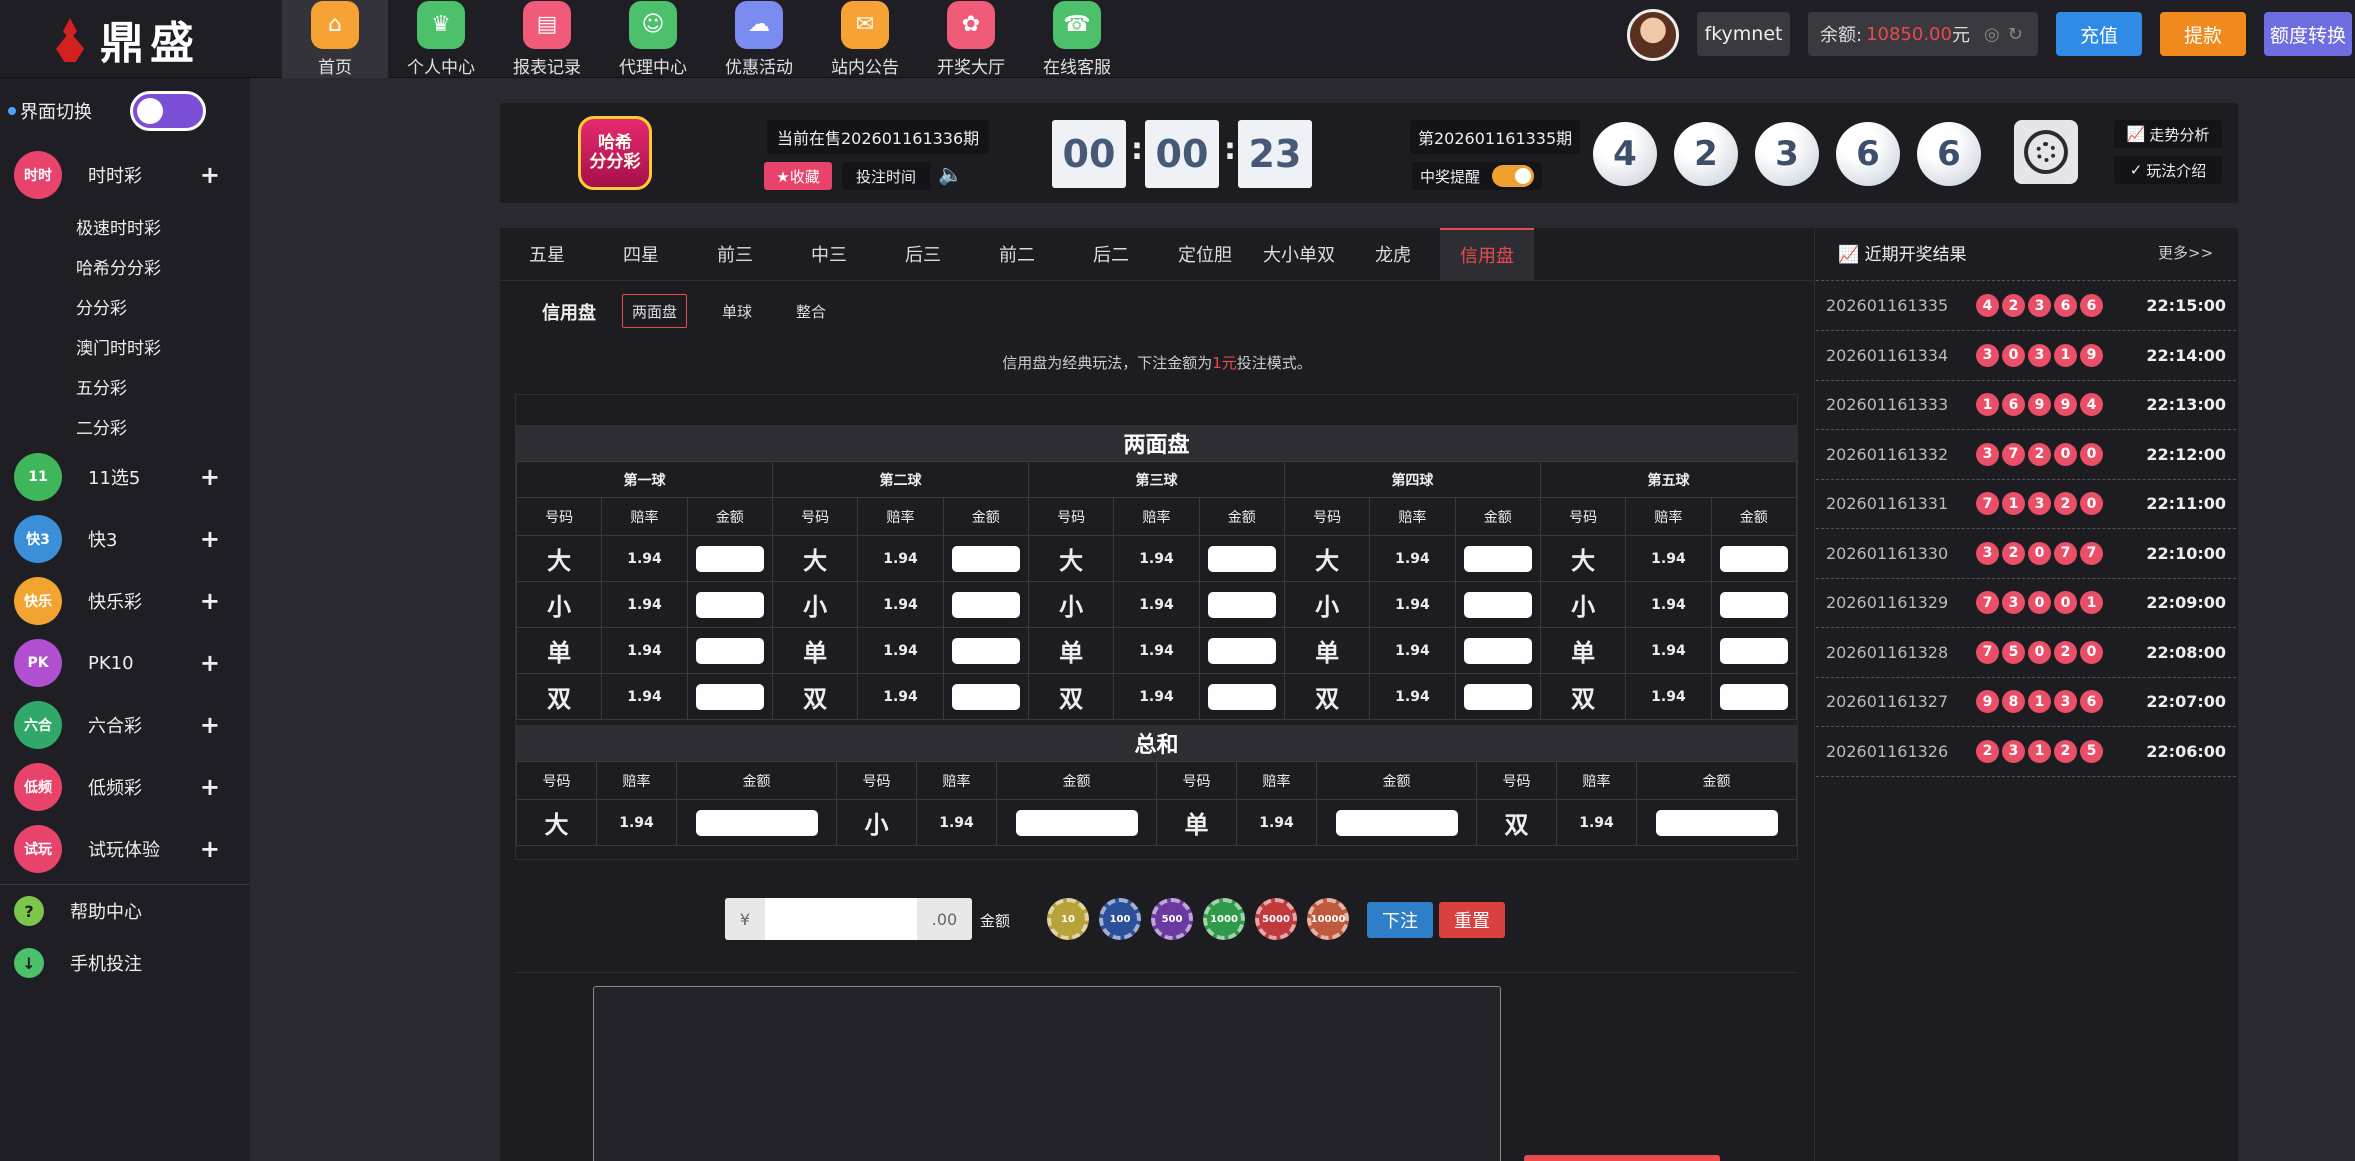 The width and height of the screenshot is (2355, 1161). Describe the element at coordinates (335, 39) in the screenshot. I see `nav-item: ⌂ 首页` at that location.